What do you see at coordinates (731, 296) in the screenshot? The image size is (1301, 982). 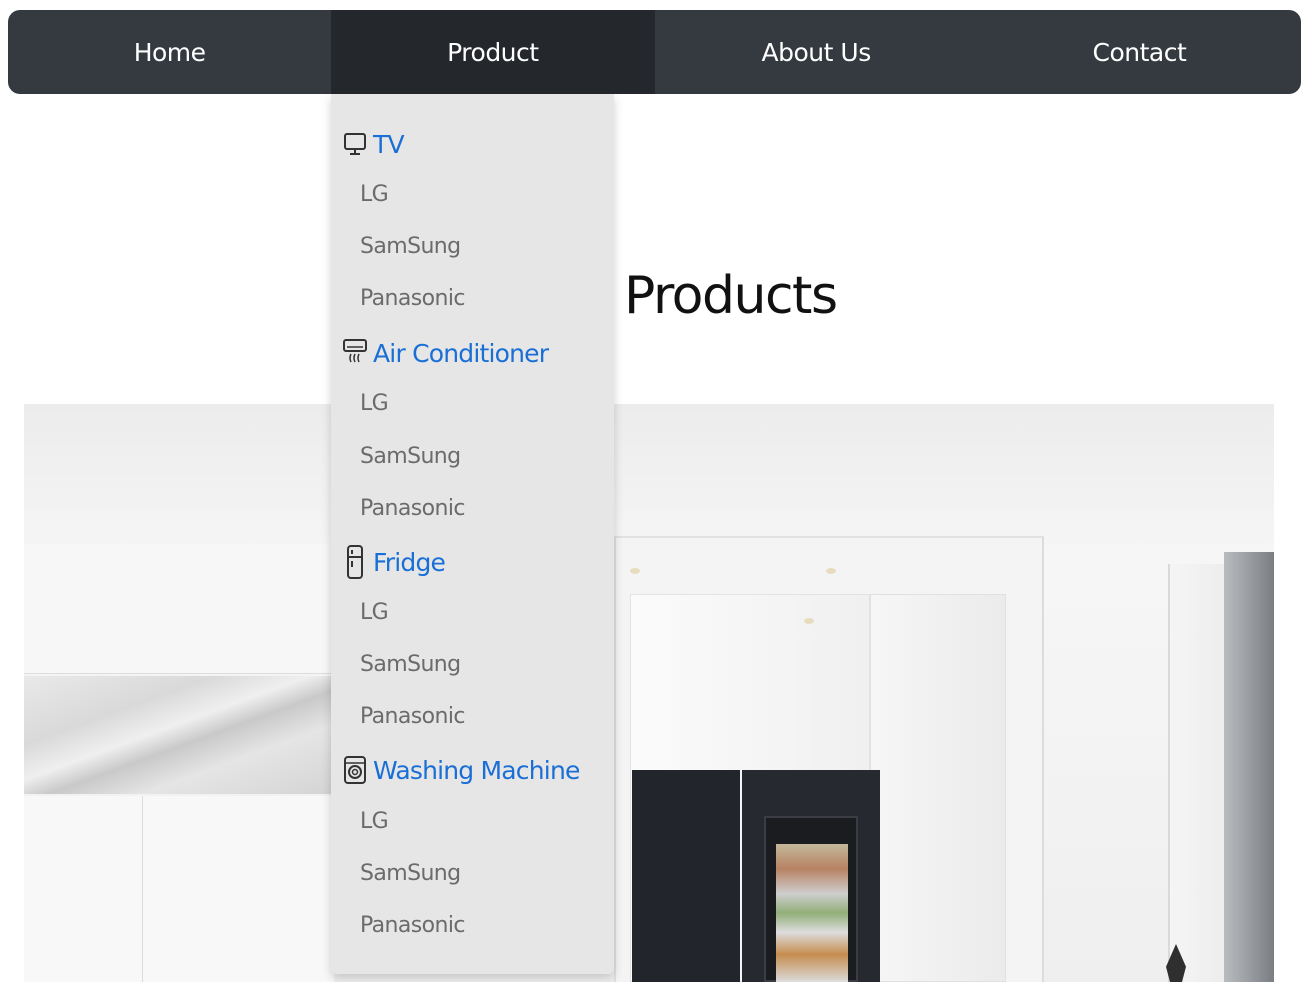 I see `page-title: Products` at bounding box center [731, 296].